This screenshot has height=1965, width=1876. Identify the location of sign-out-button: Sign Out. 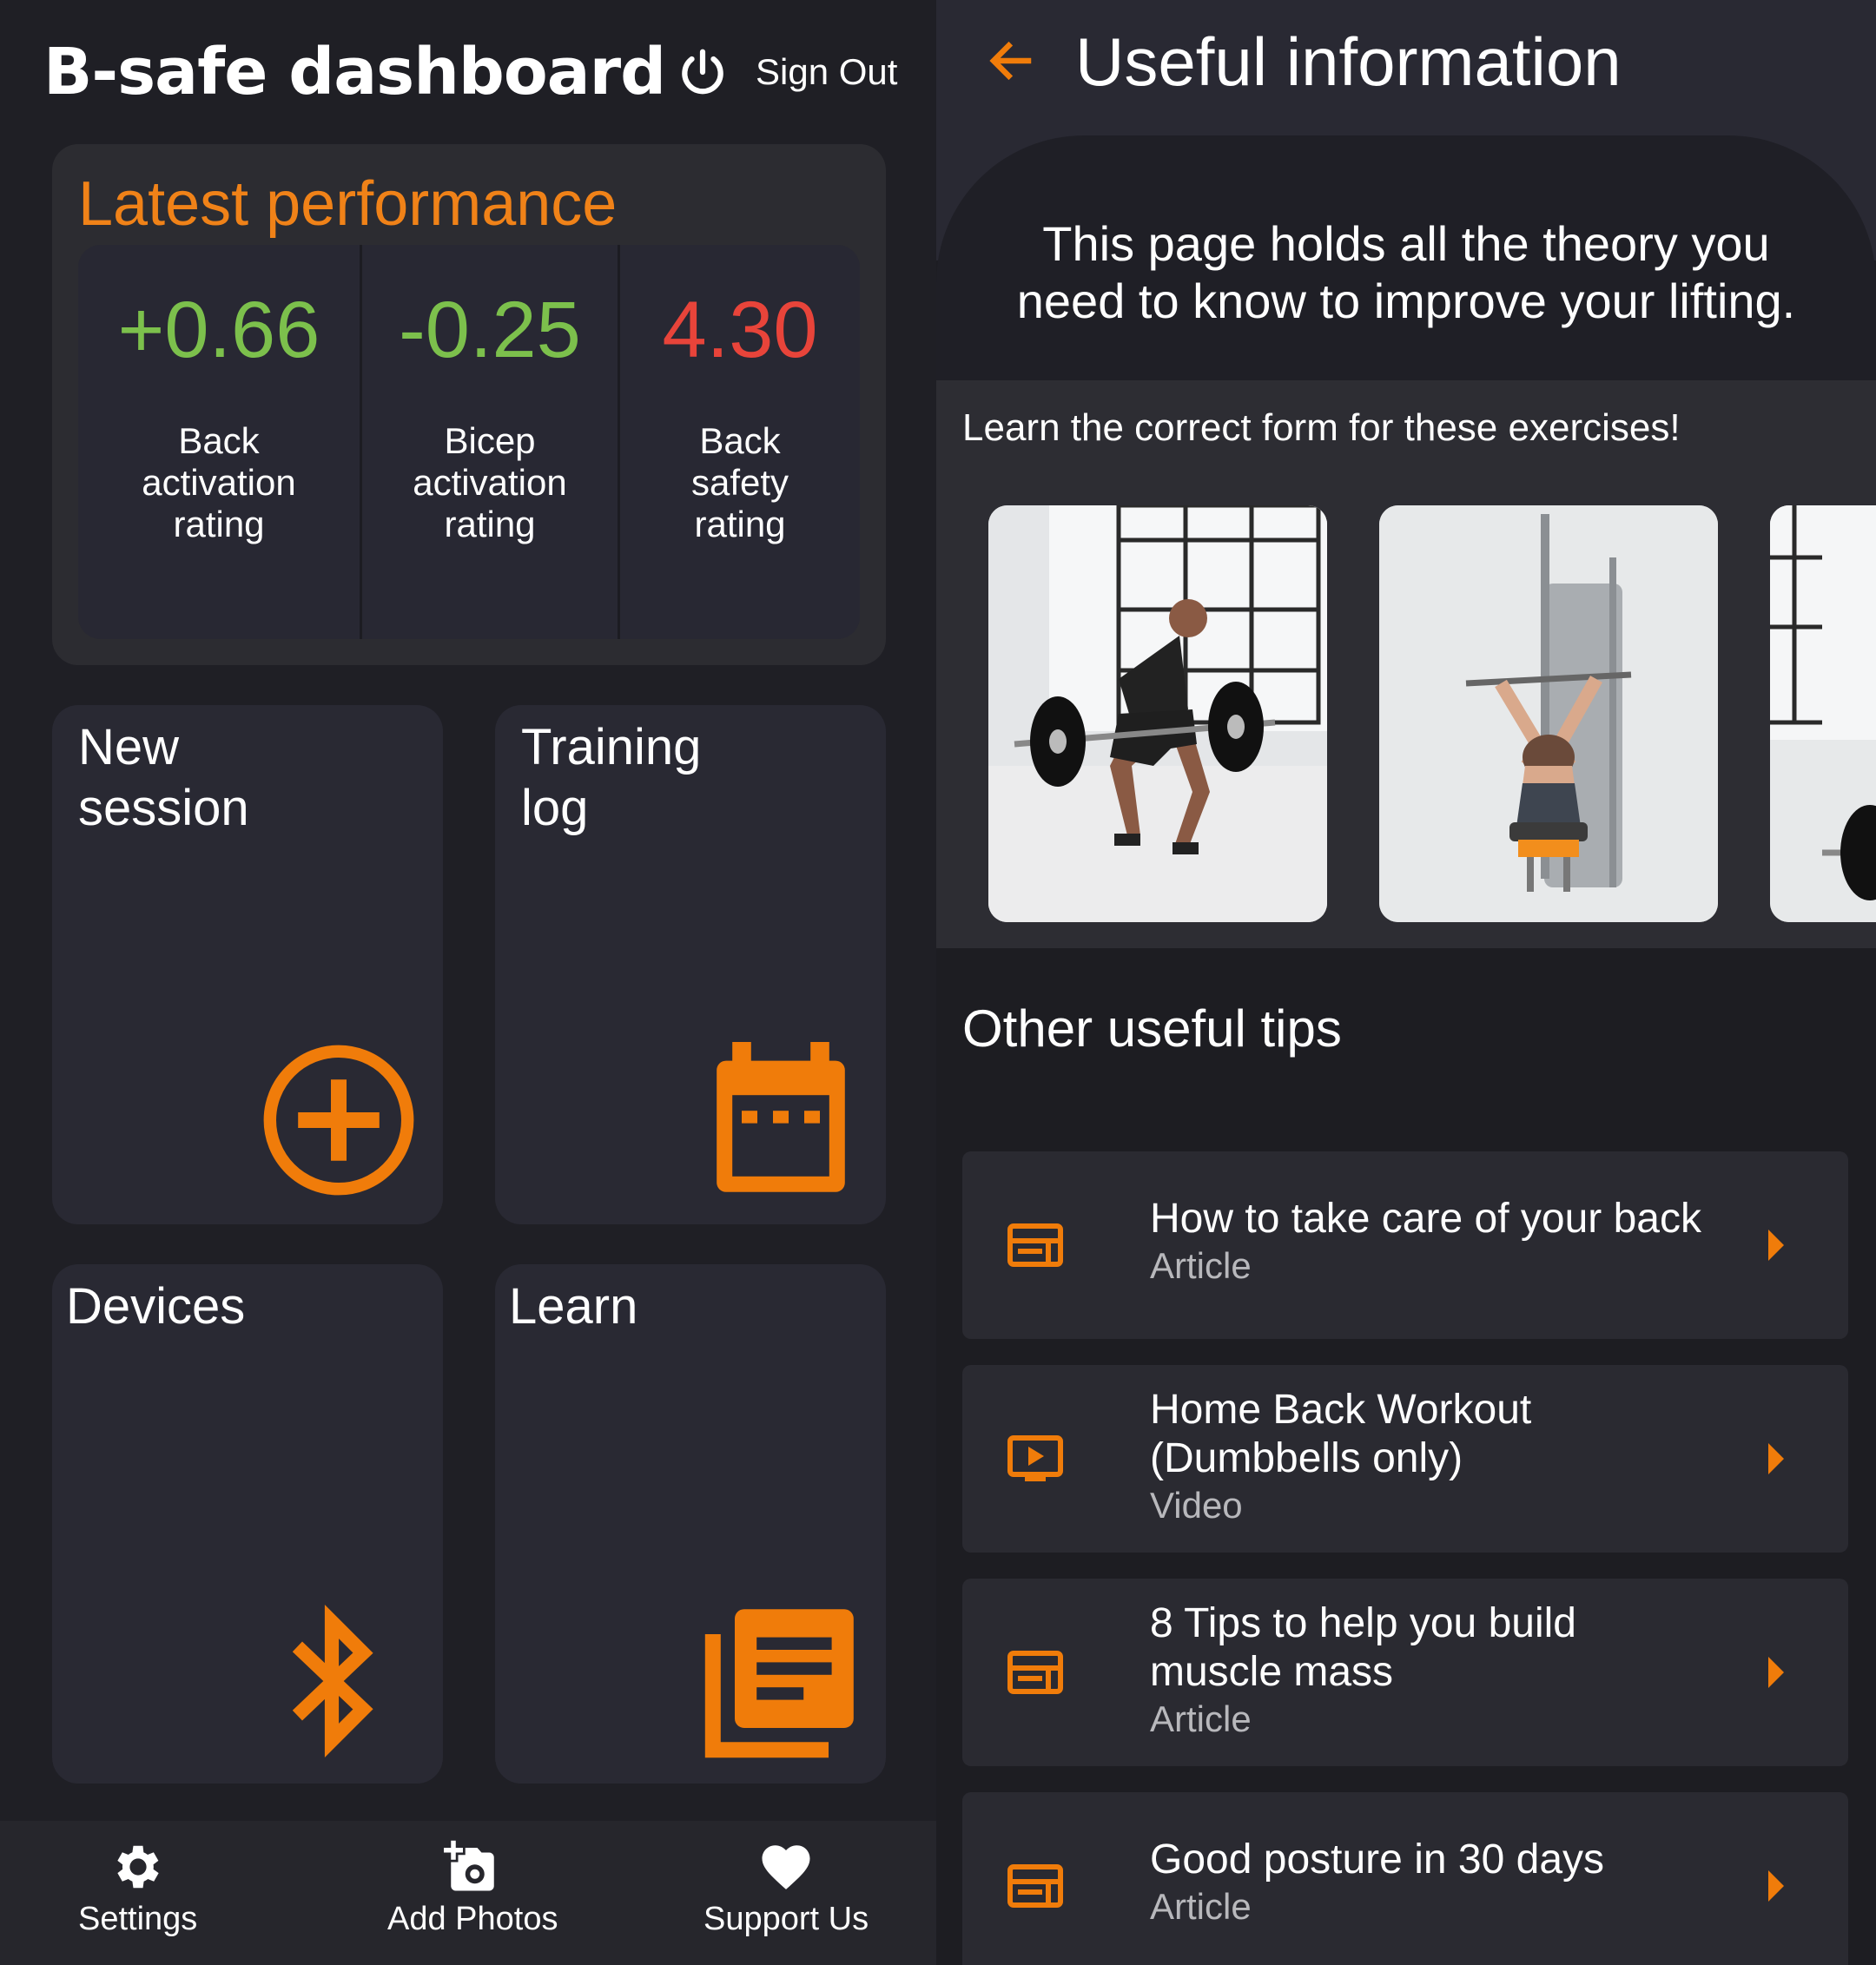
(786, 72).